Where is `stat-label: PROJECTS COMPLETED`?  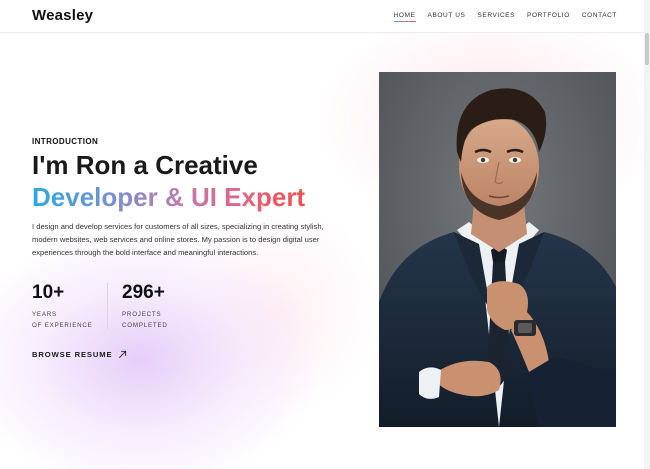
stat-label: PROJECTS COMPLETED is located at coordinates (145, 320).